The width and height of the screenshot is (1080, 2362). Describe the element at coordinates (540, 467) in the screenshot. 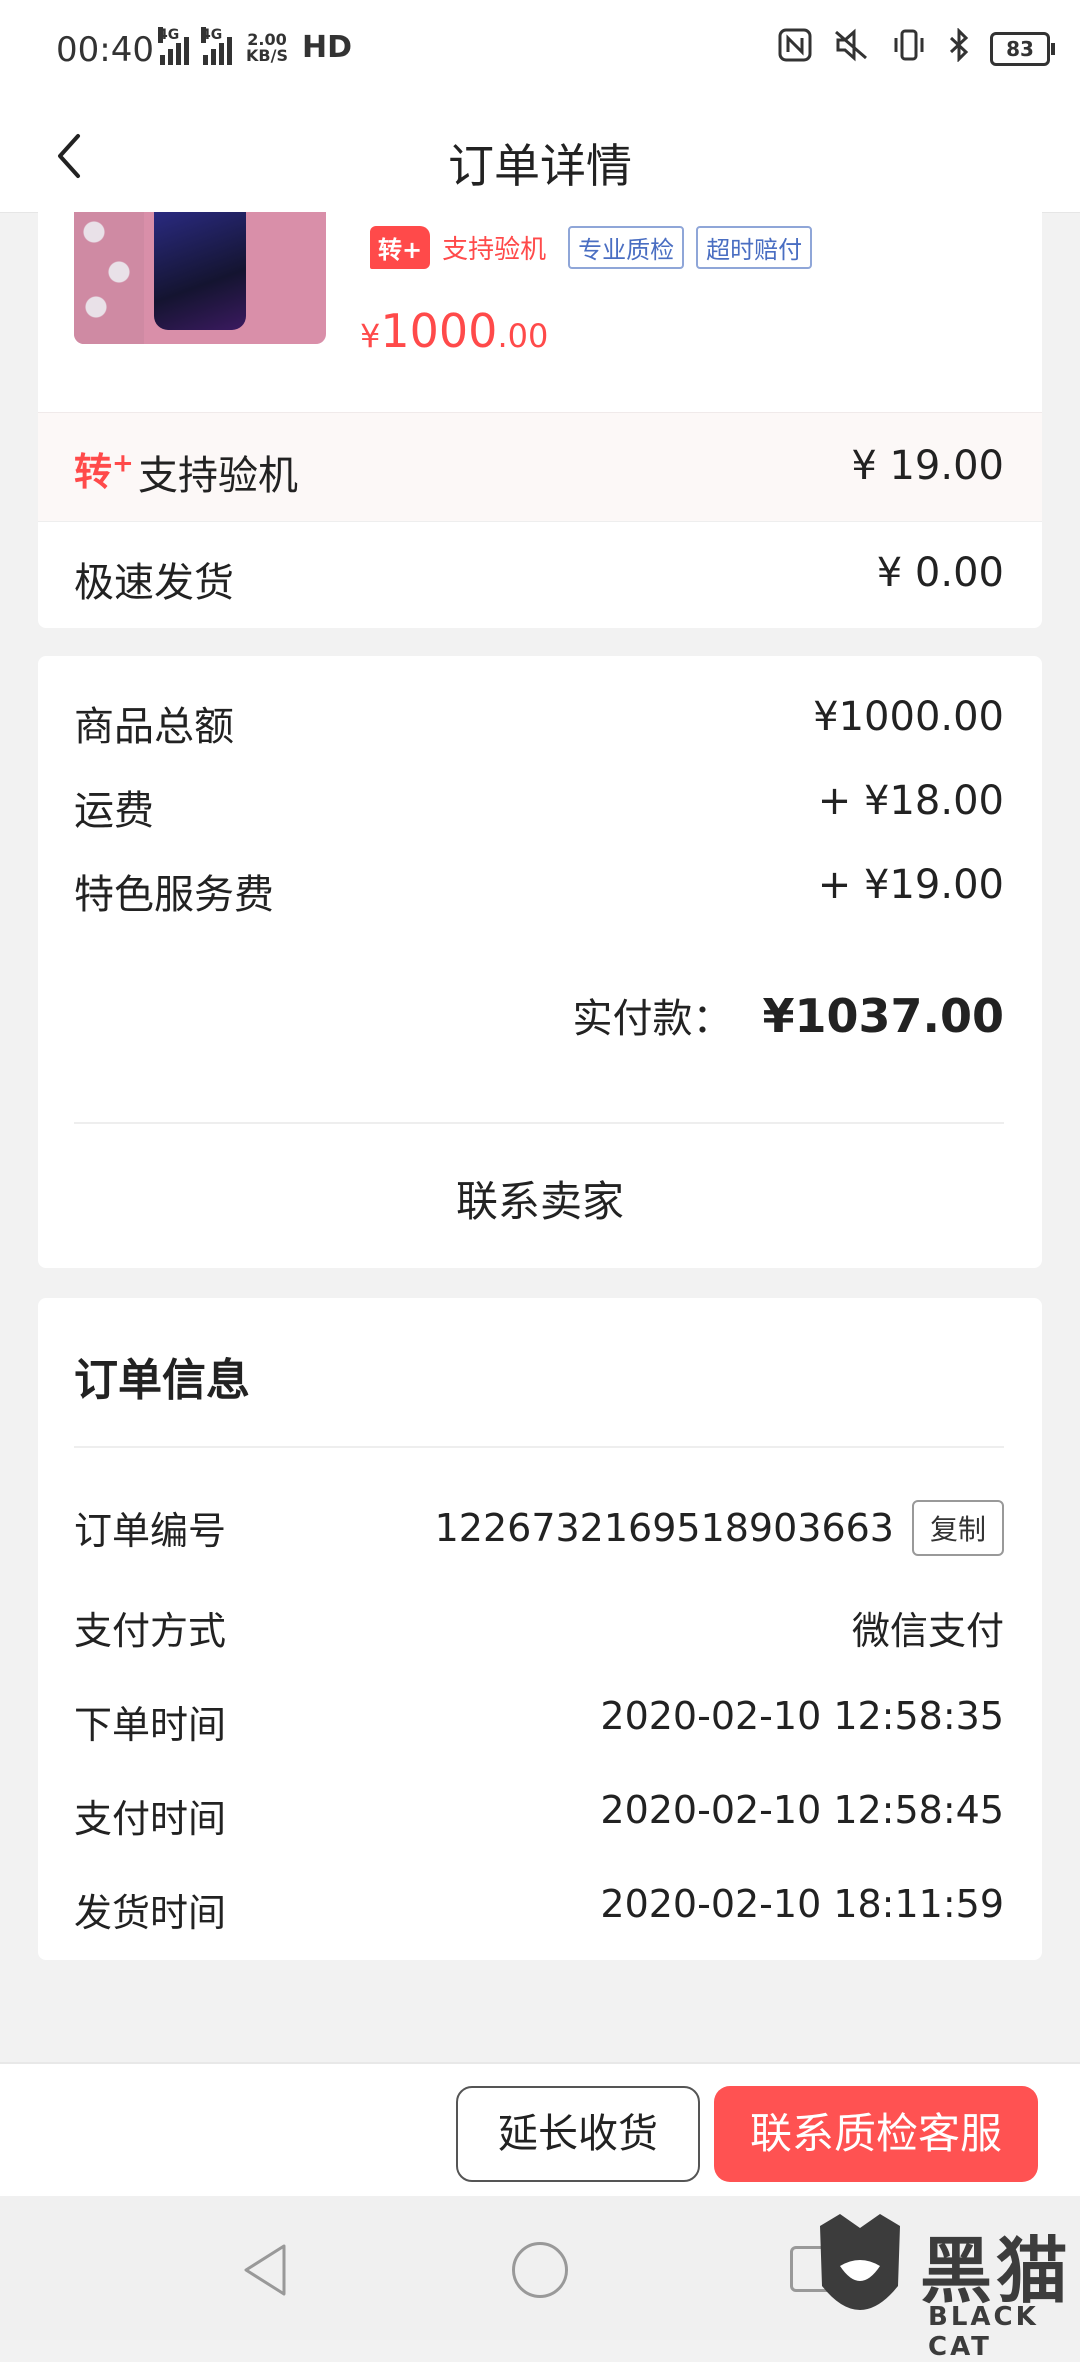

I see `service-row-inspection: 转+ 支持验机 ¥ 19.00` at that location.